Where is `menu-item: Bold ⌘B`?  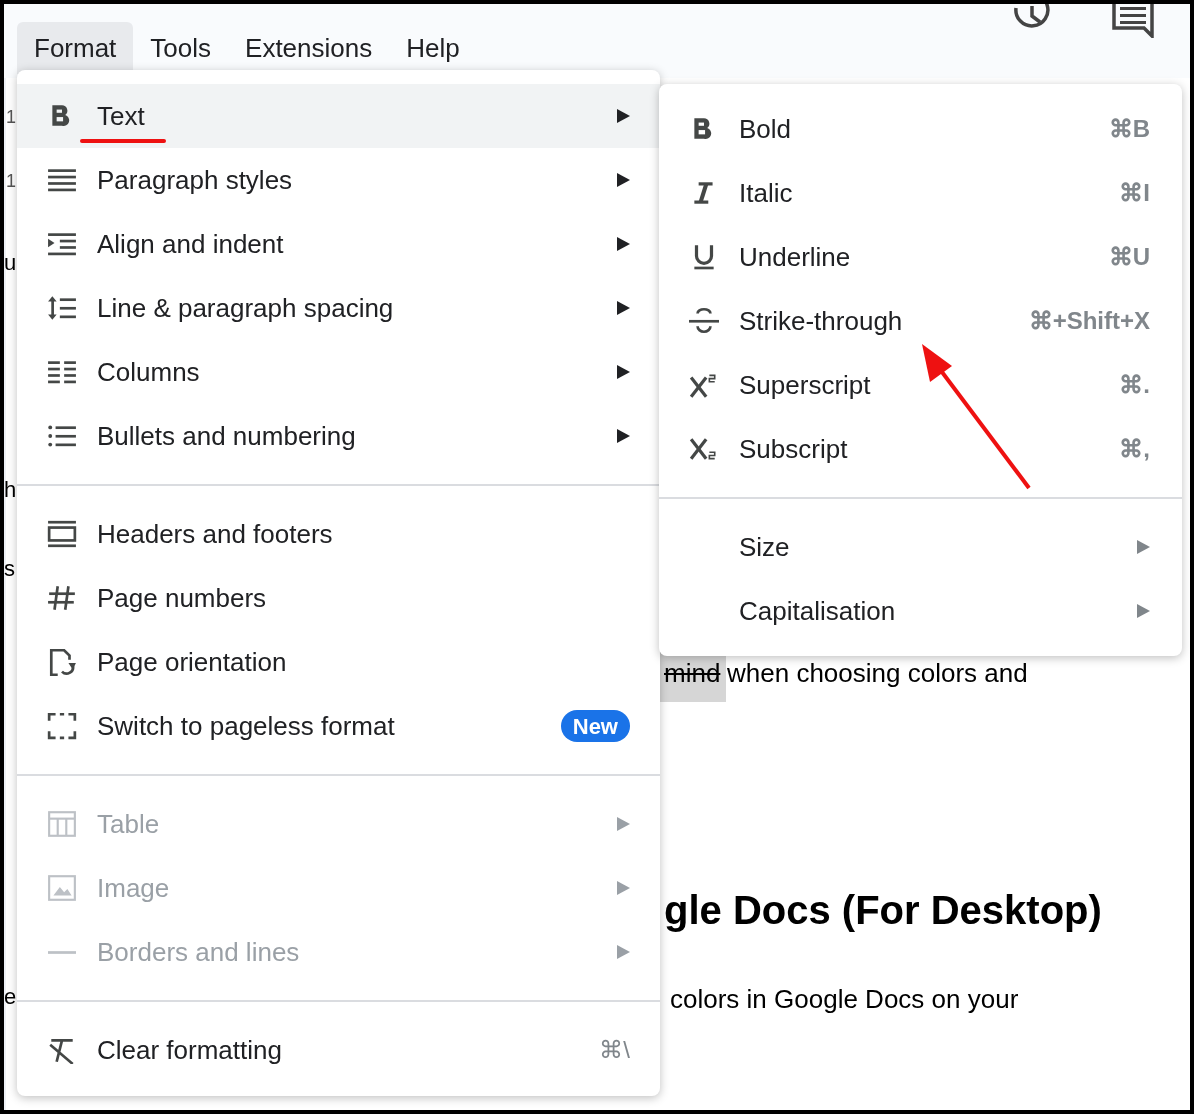 menu-item: Bold ⌘B is located at coordinates (920, 129).